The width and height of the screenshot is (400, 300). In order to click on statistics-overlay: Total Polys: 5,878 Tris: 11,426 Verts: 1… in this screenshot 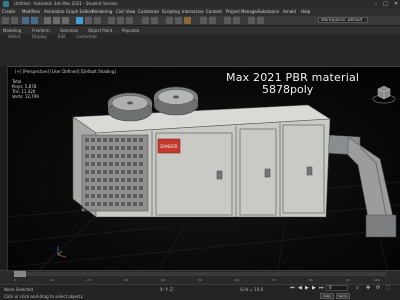, I will do `click(25, 89)`.